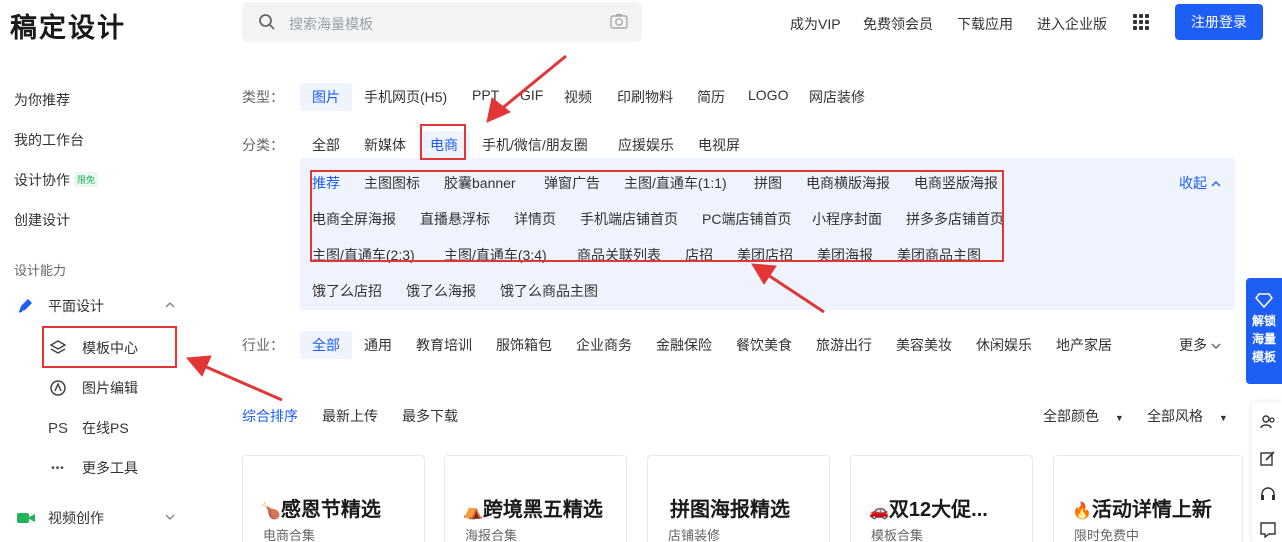  Describe the element at coordinates (985, 24) in the screenshot. I see `nav-download-app: 下载应用` at that location.